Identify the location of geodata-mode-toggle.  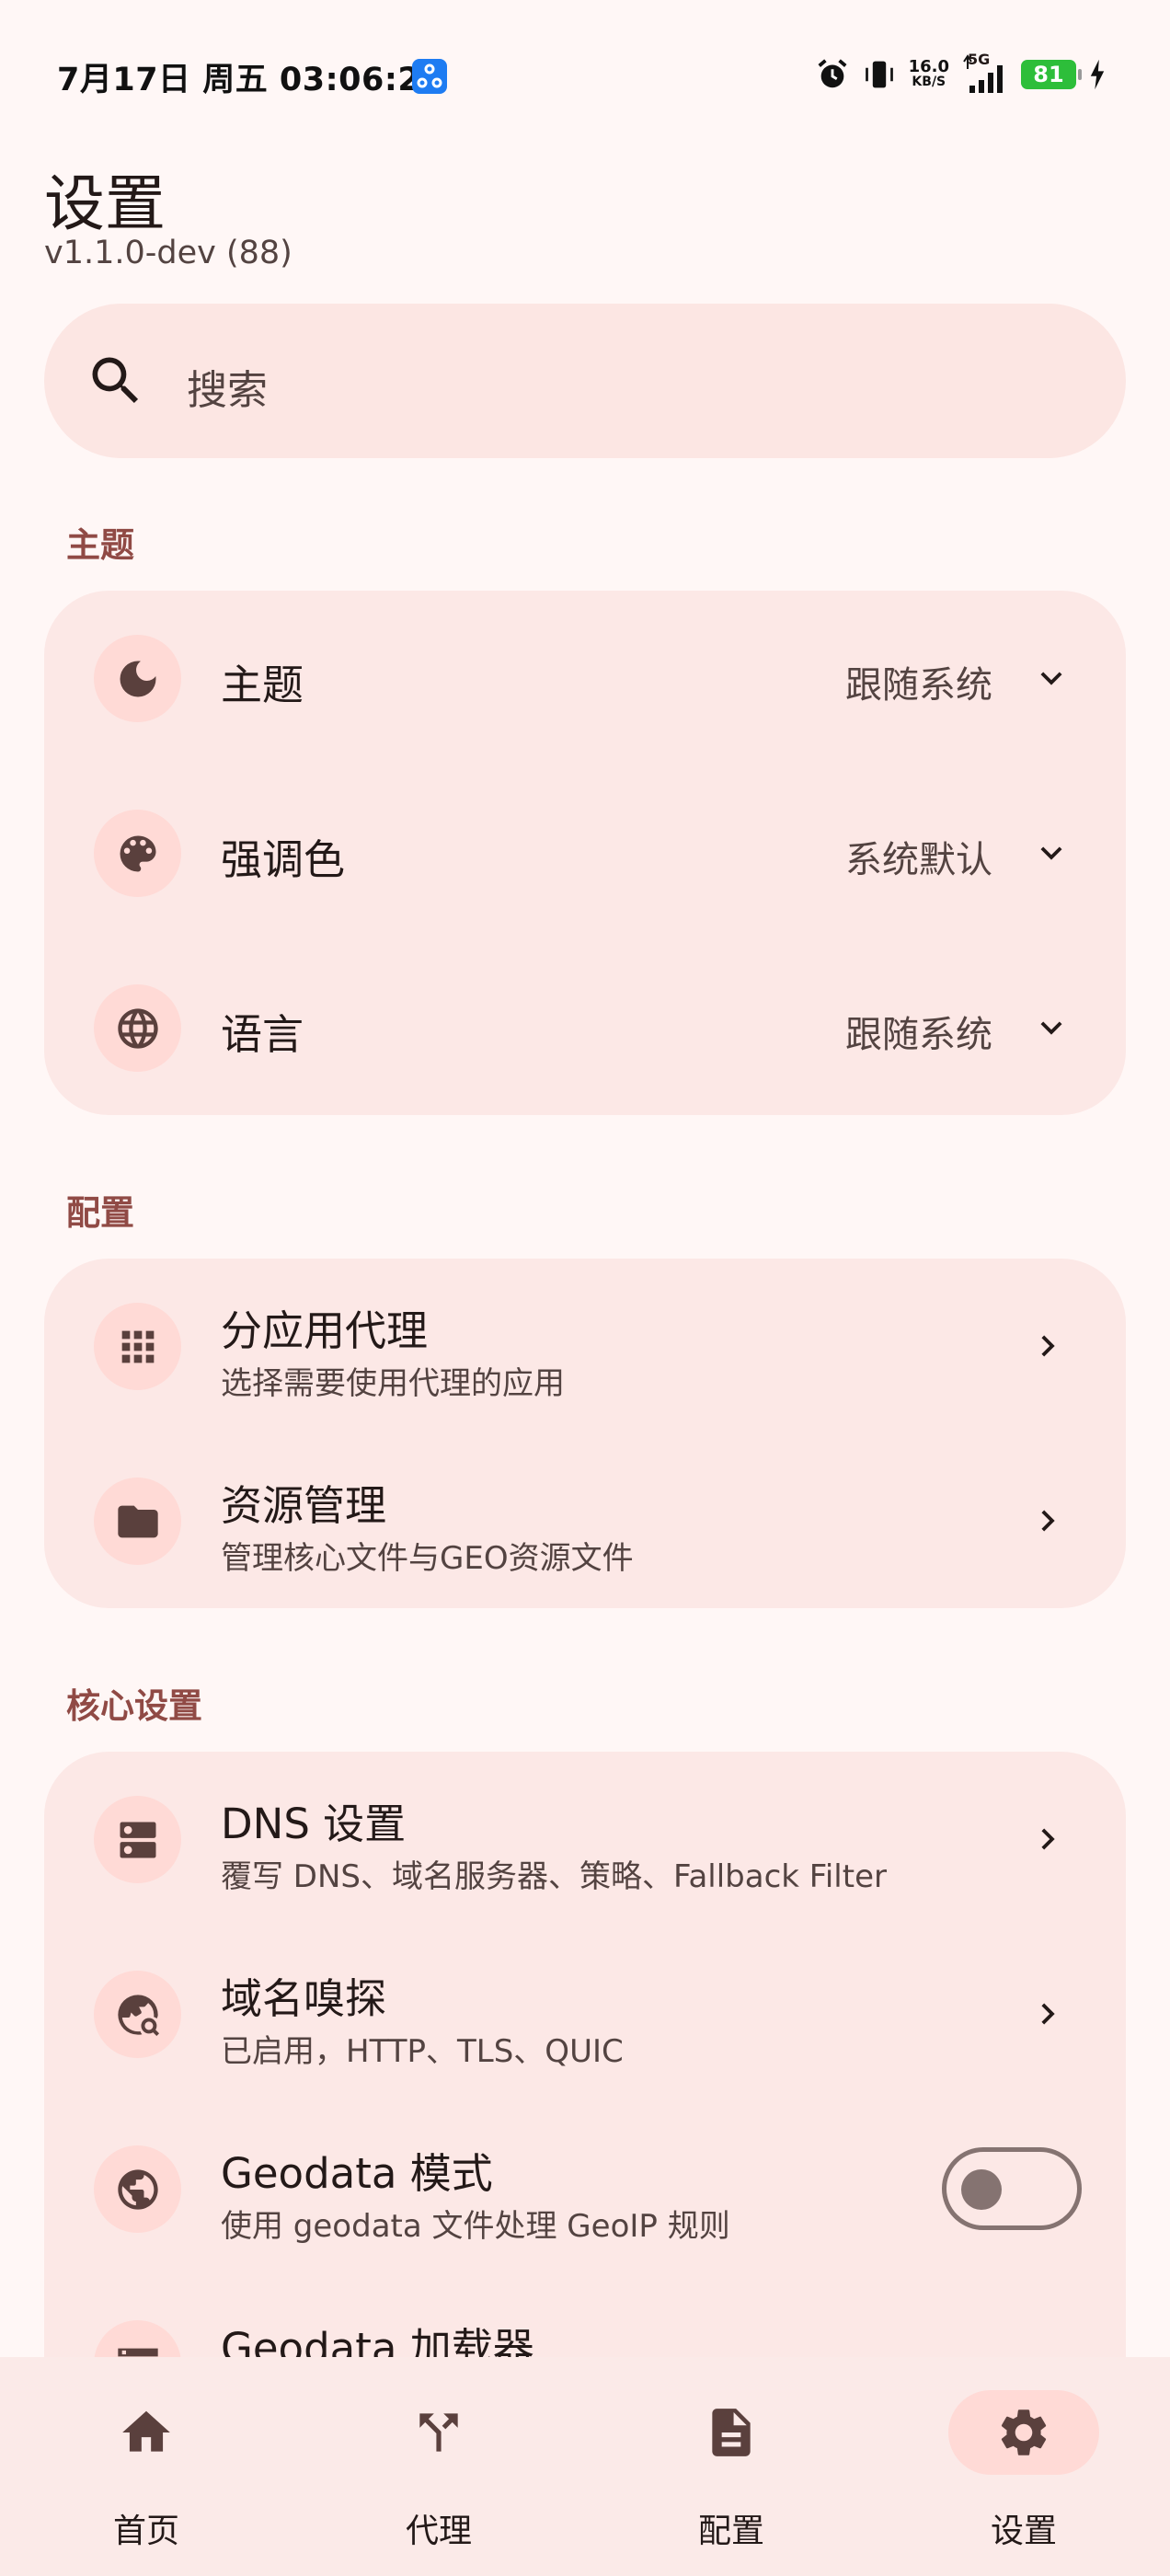
(1012, 2188).